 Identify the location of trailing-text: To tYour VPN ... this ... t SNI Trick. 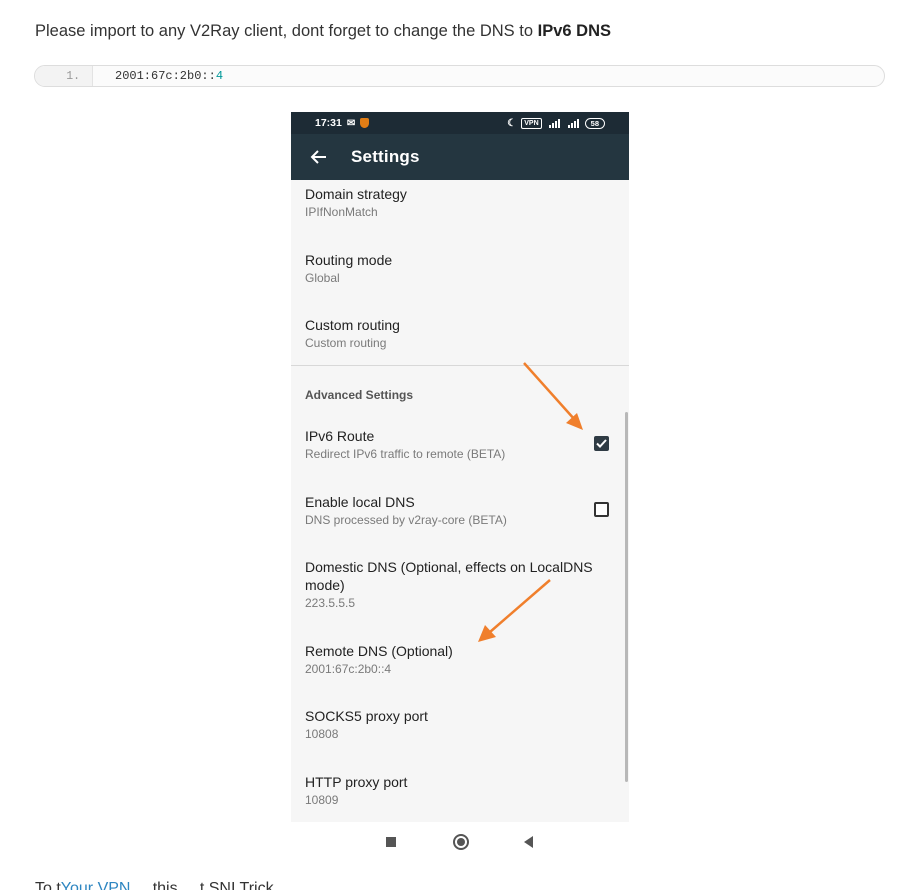
(154, 885).